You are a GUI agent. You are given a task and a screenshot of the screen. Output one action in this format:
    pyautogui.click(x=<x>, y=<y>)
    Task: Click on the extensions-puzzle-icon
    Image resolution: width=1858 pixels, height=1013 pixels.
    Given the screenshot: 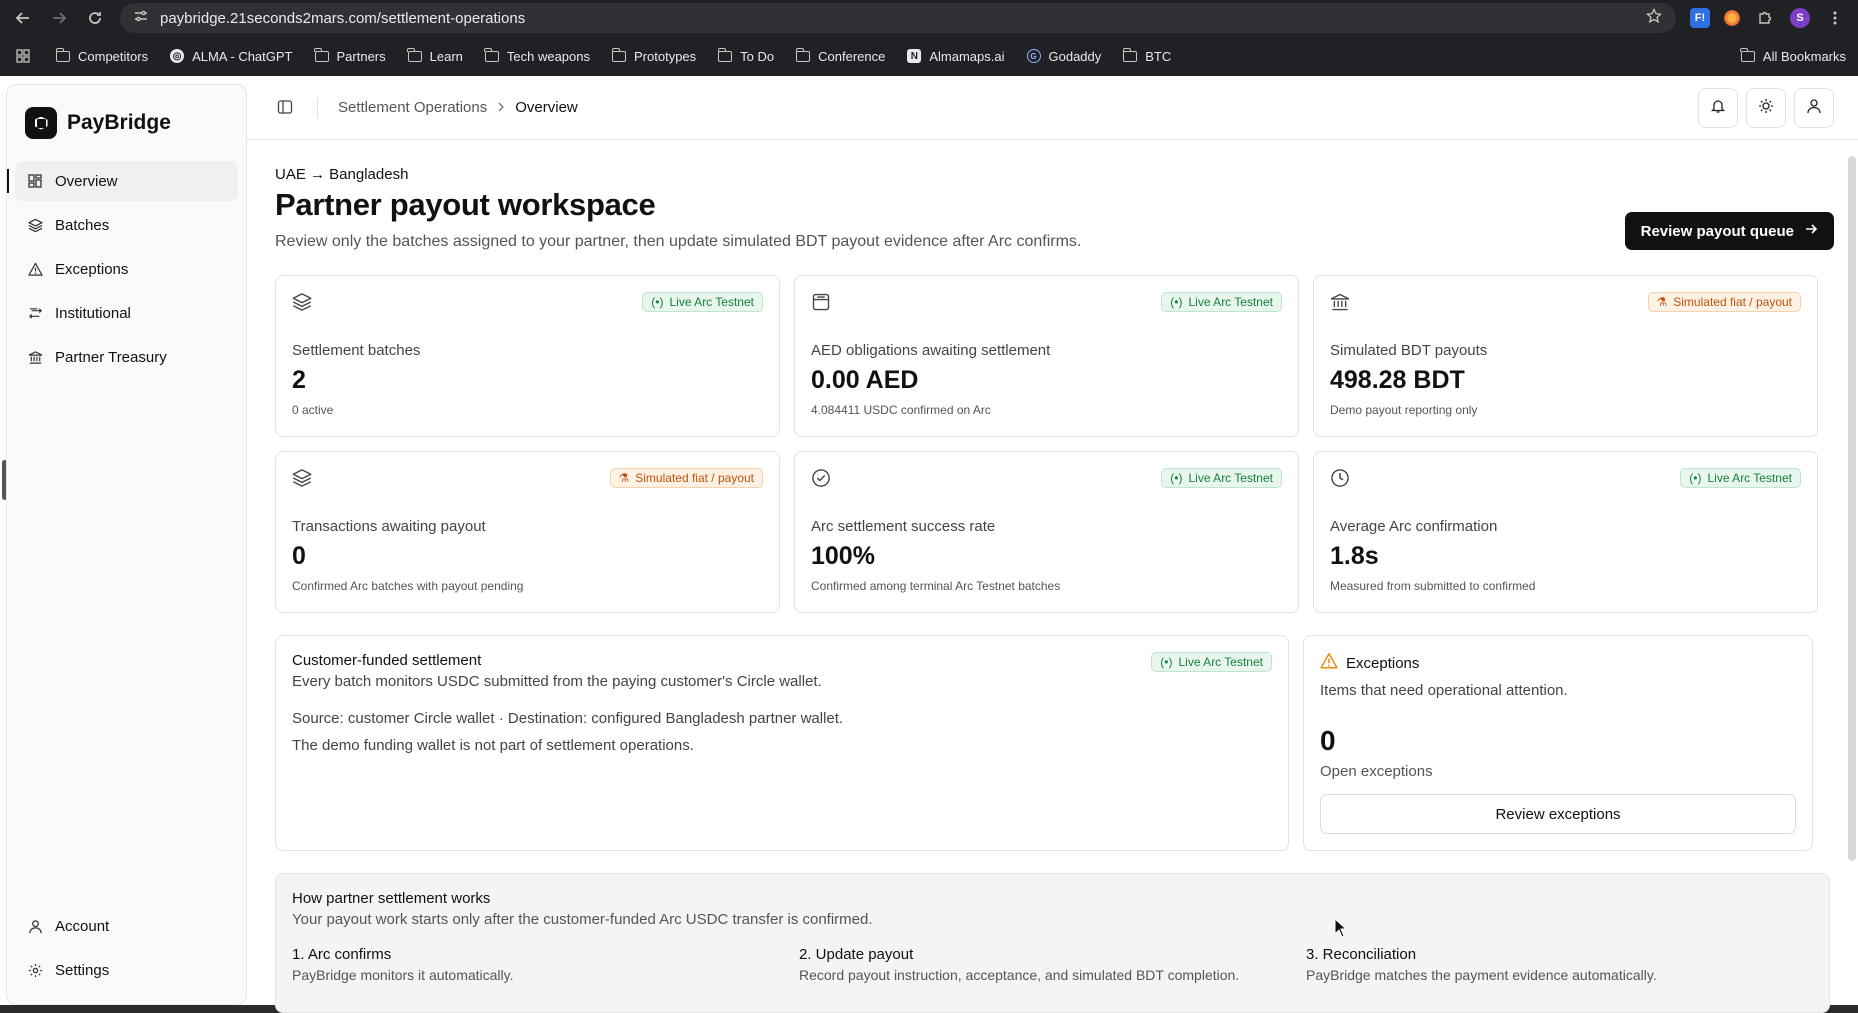 What is the action you would take?
    pyautogui.click(x=1765, y=18)
    